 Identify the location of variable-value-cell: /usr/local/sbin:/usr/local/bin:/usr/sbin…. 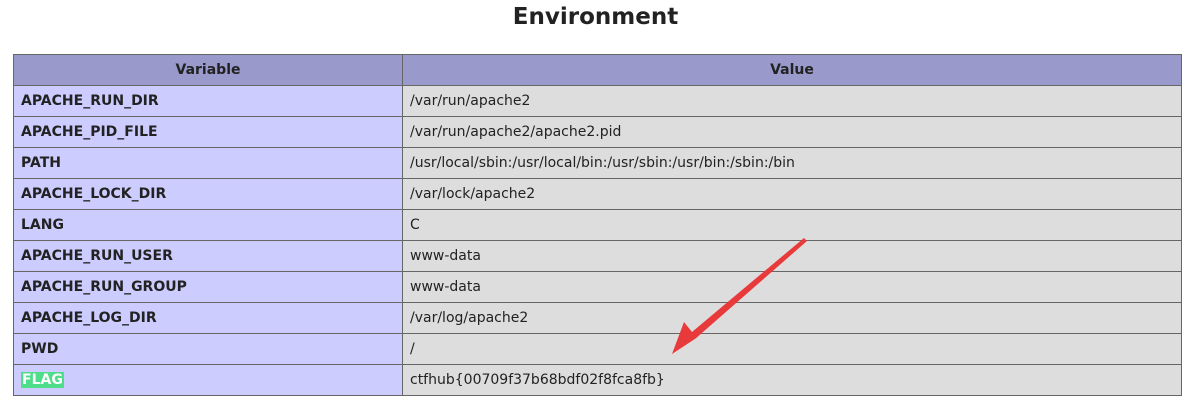
(792, 163).